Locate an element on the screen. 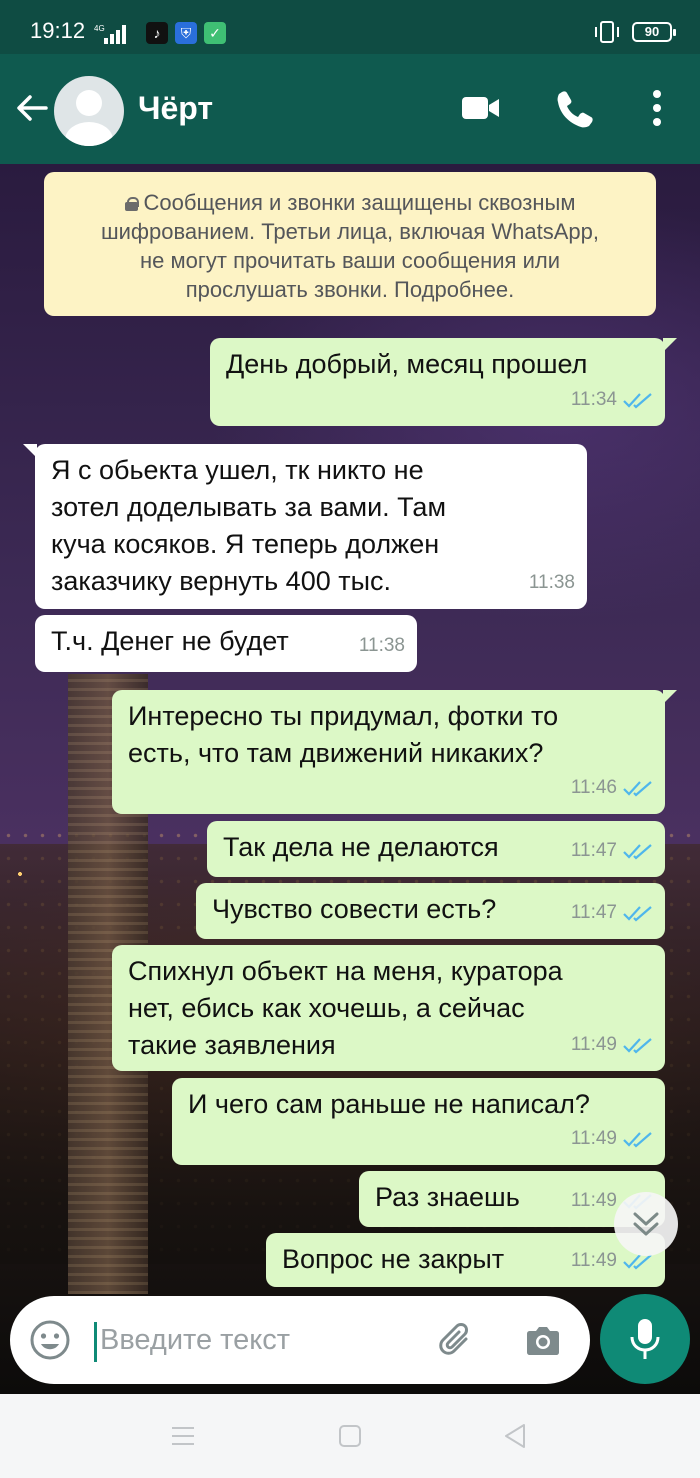 This screenshot has height=1478, width=700. message-text: Т.ч. Денег не будет is located at coordinates (170, 641).